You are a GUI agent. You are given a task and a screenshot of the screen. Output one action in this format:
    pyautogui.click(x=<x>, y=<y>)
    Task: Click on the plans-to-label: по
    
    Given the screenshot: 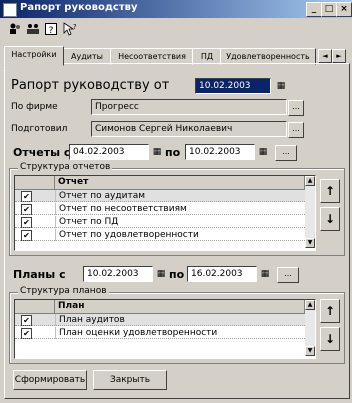 What is the action you would take?
    pyautogui.click(x=177, y=274)
    